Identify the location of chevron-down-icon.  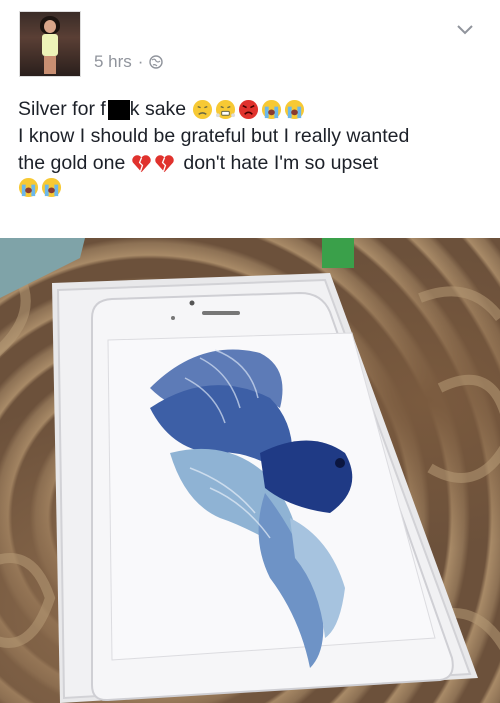
(465, 30).